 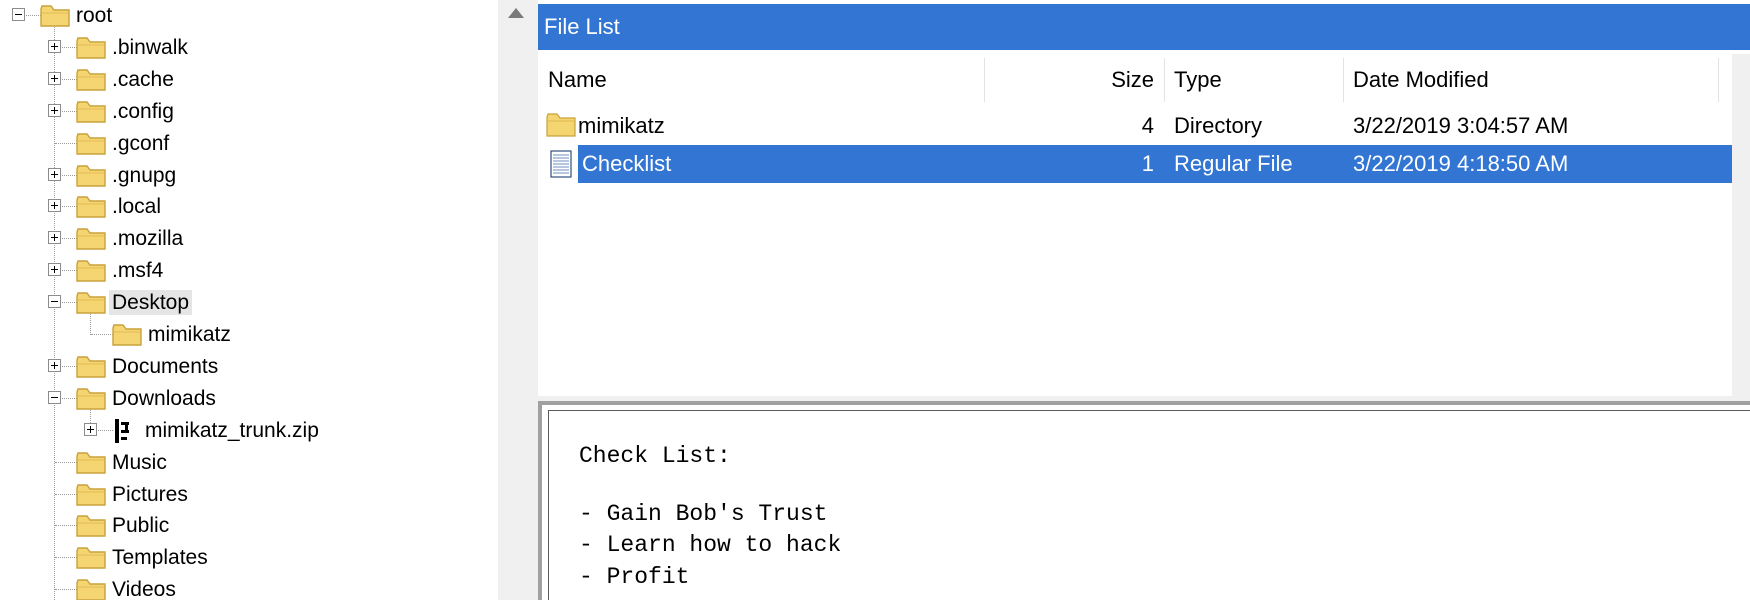 I want to click on tree-item-binwalk: .binwalk, so click(x=249, y=47).